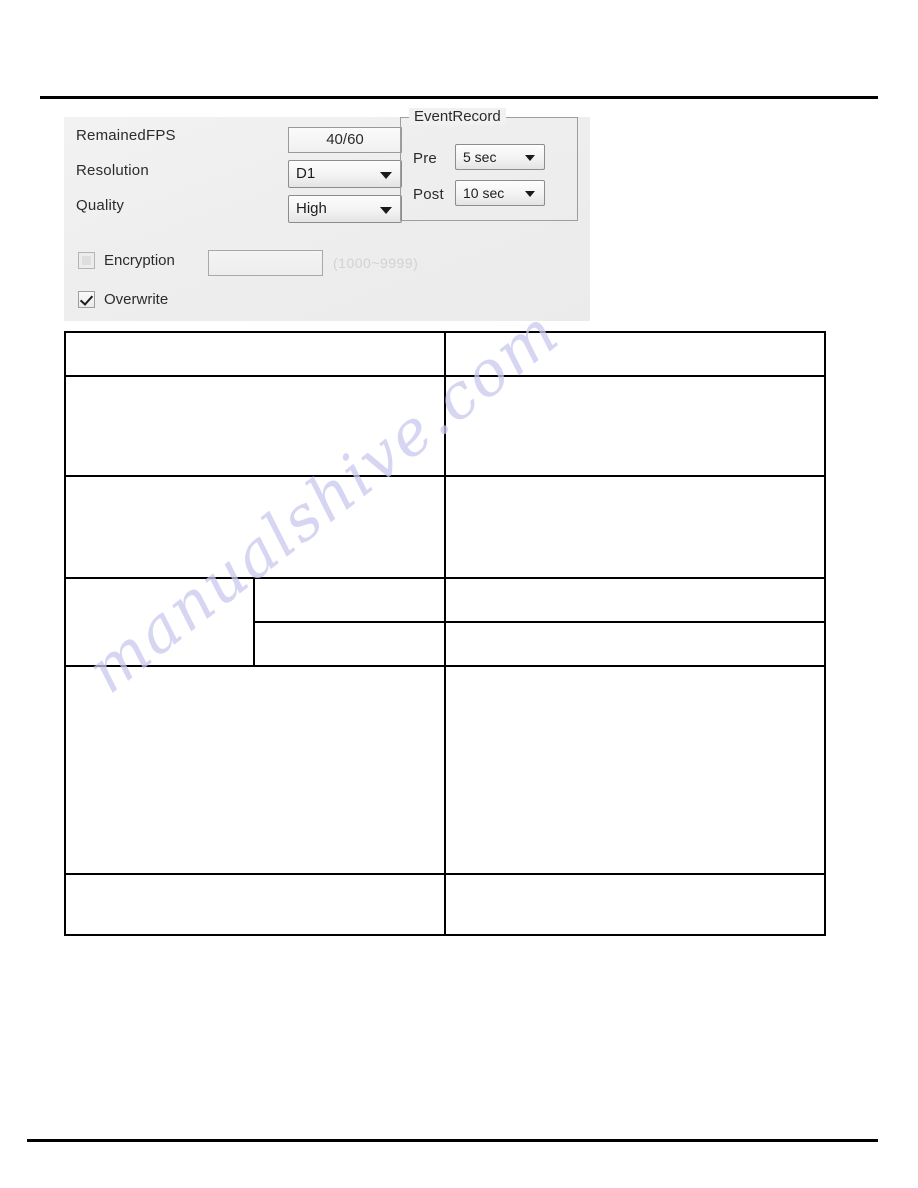  What do you see at coordinates (239, 140) in the screenshot?
I see `remained-fps-row: RemainedFPS 40/60` at bounding box center [239, 140].